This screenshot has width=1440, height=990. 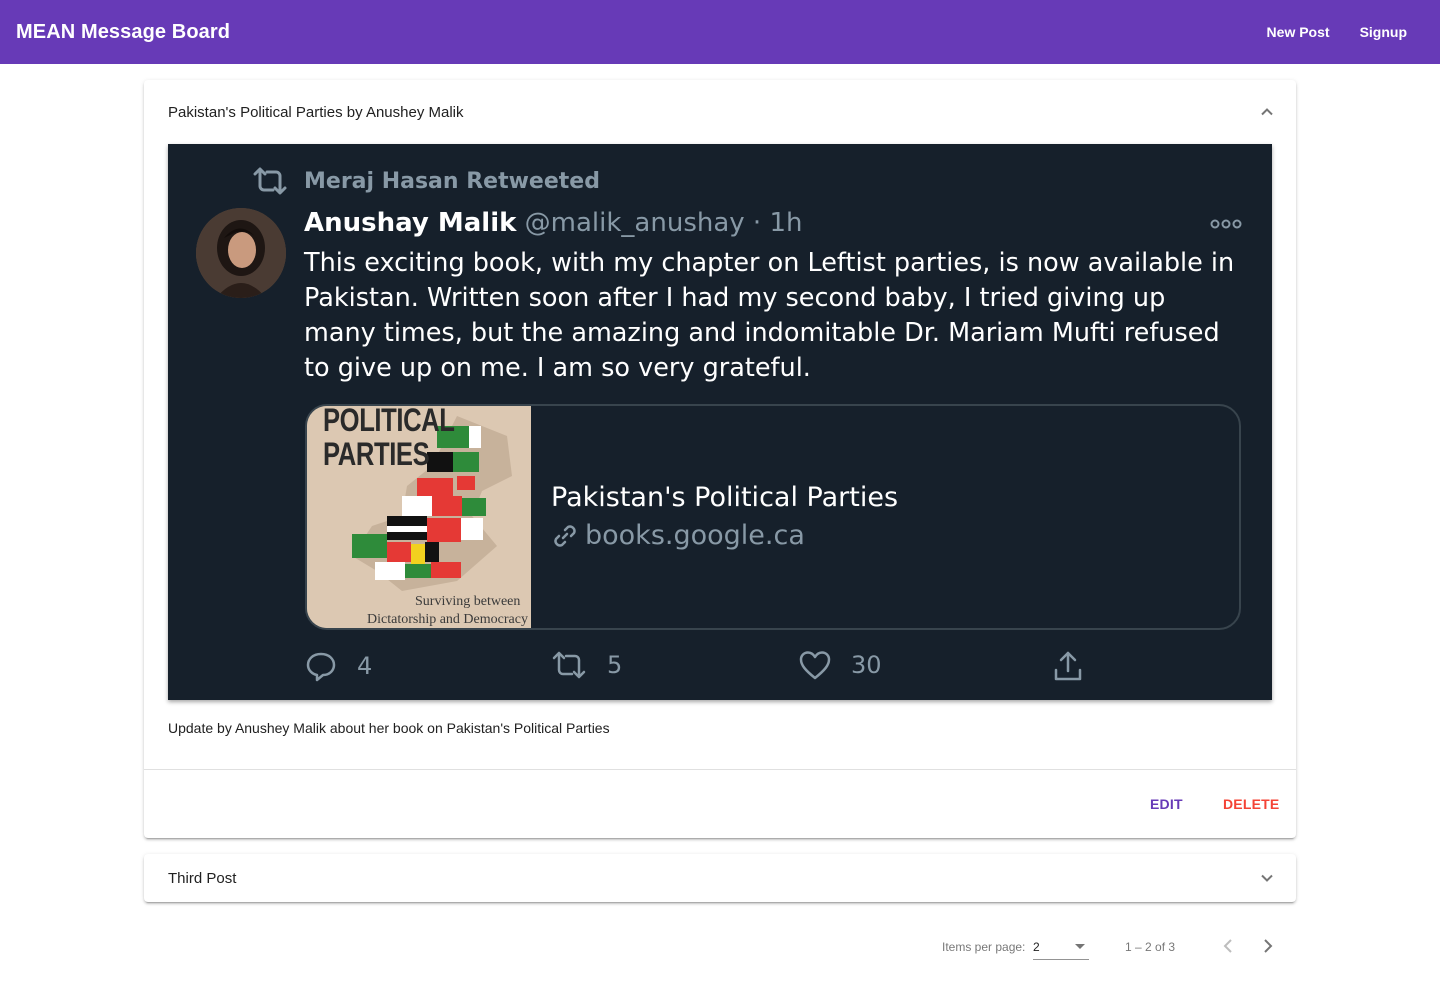 I want to click on card-title: Pakistan's Political Parties, so click(x=725, y=497).